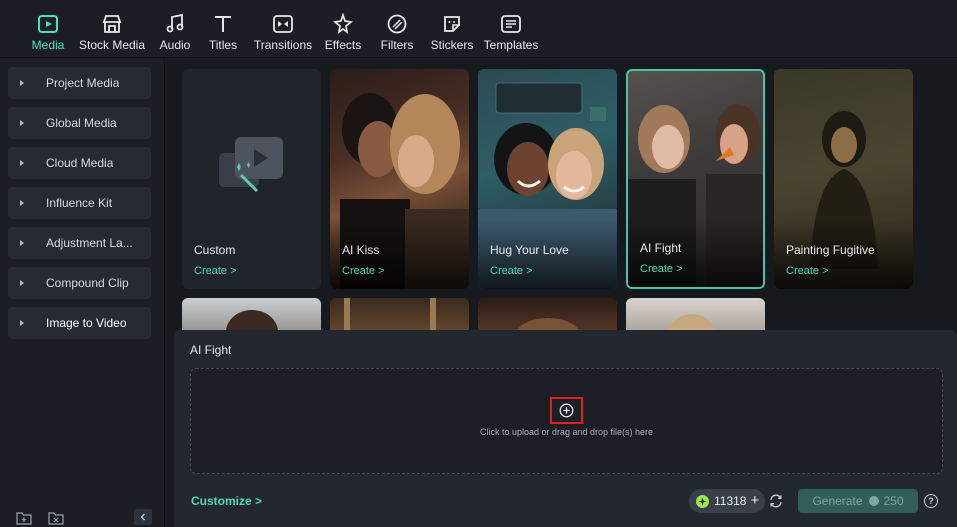 Image resolution: width=957 pixels, height=527 pixels. Describe the element at coordinates (251, 165) in the screenshot. I see `custom-create-icon` at that location.